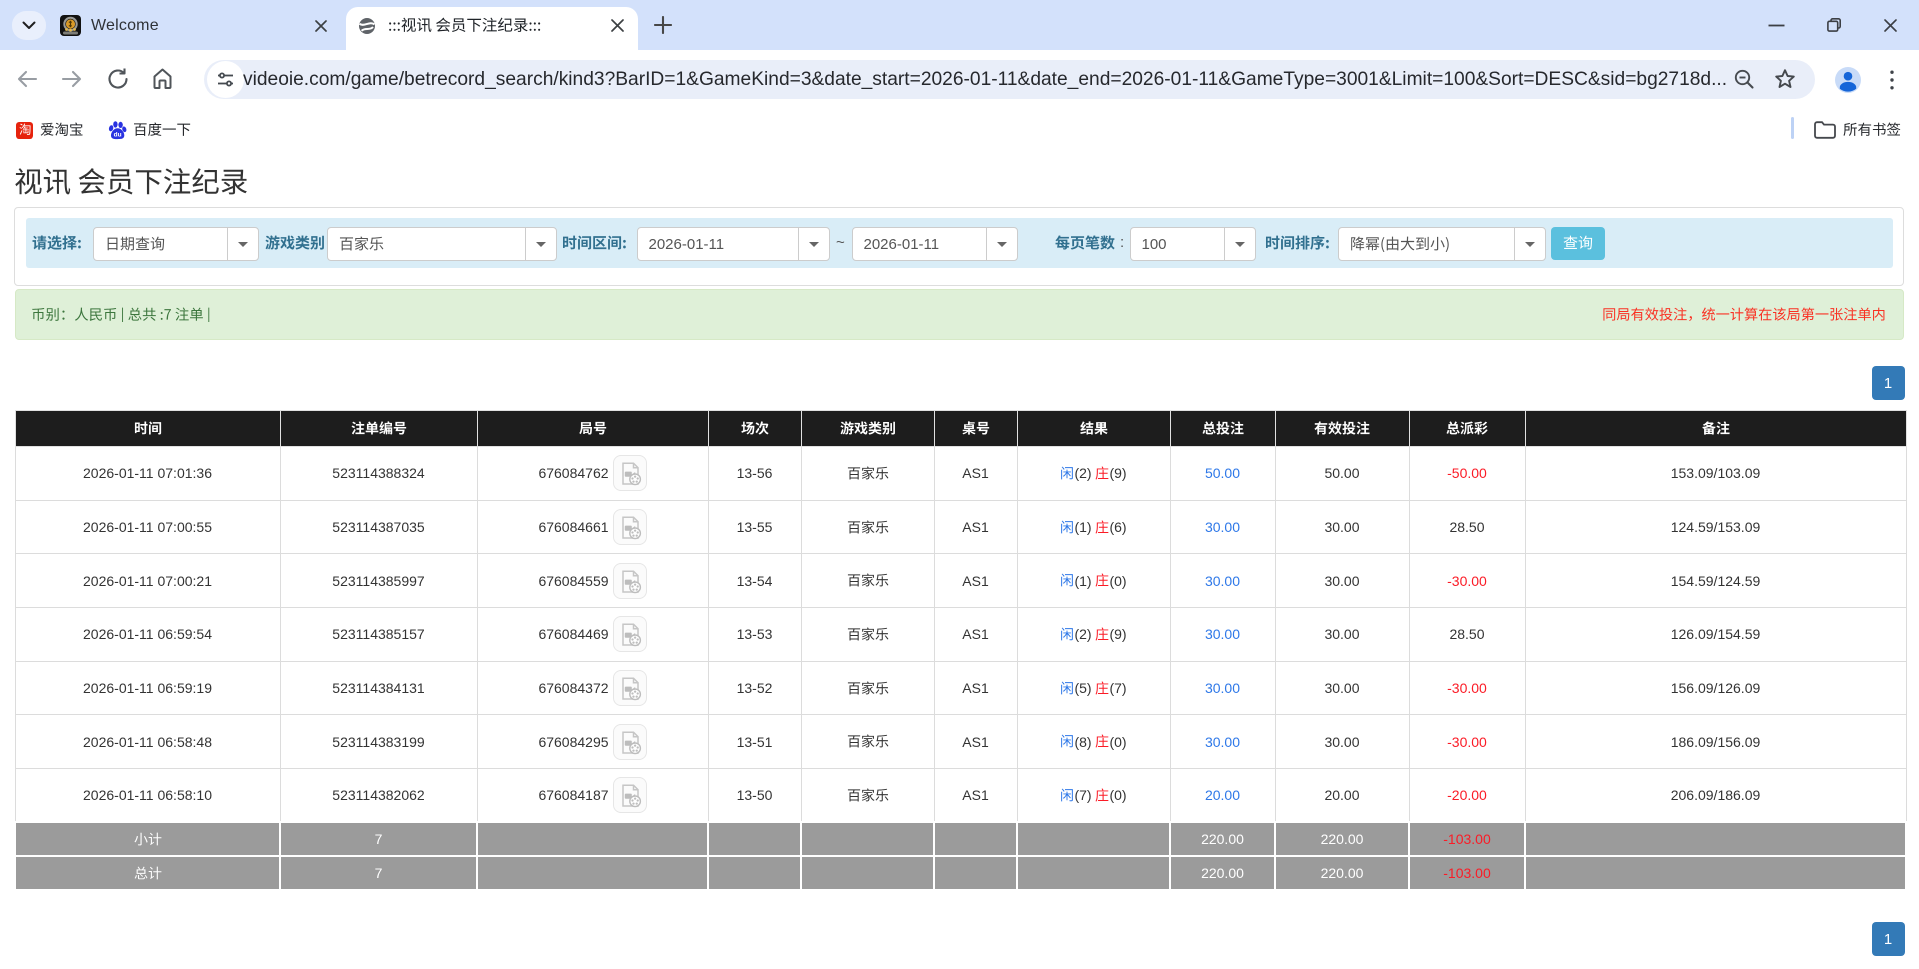 The height and width of the screenshot is (969, 1919). Describe the element at coordinates (118, 134) in the screenshot. I see `svg-text: du` at that location.